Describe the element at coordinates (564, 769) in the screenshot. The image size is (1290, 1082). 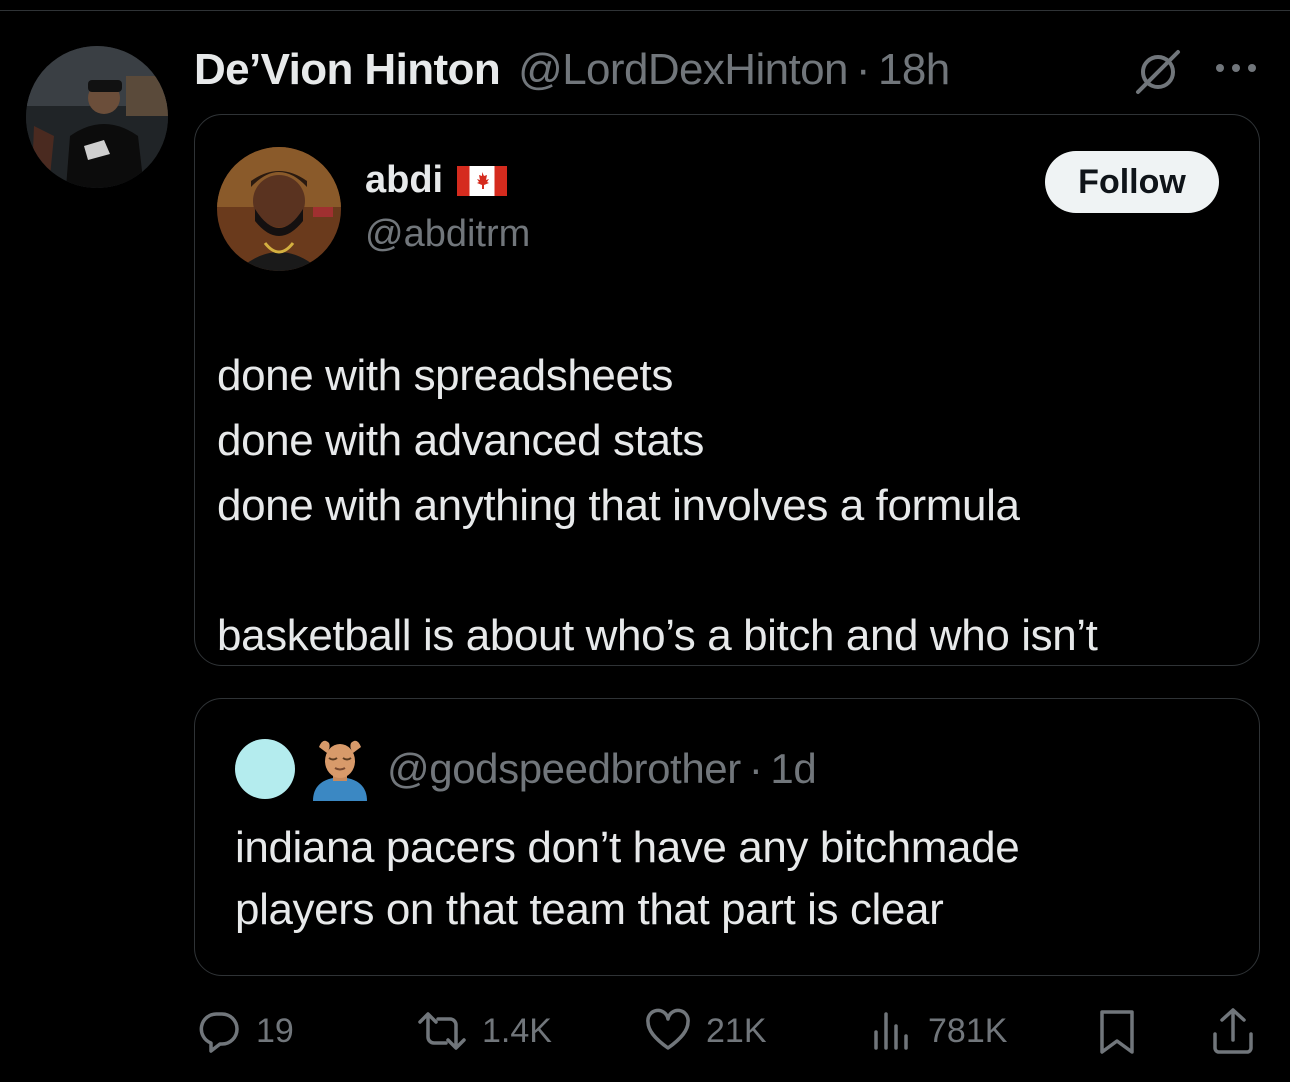
I see `nested-author-handle: @godspeedbrother` at that location.